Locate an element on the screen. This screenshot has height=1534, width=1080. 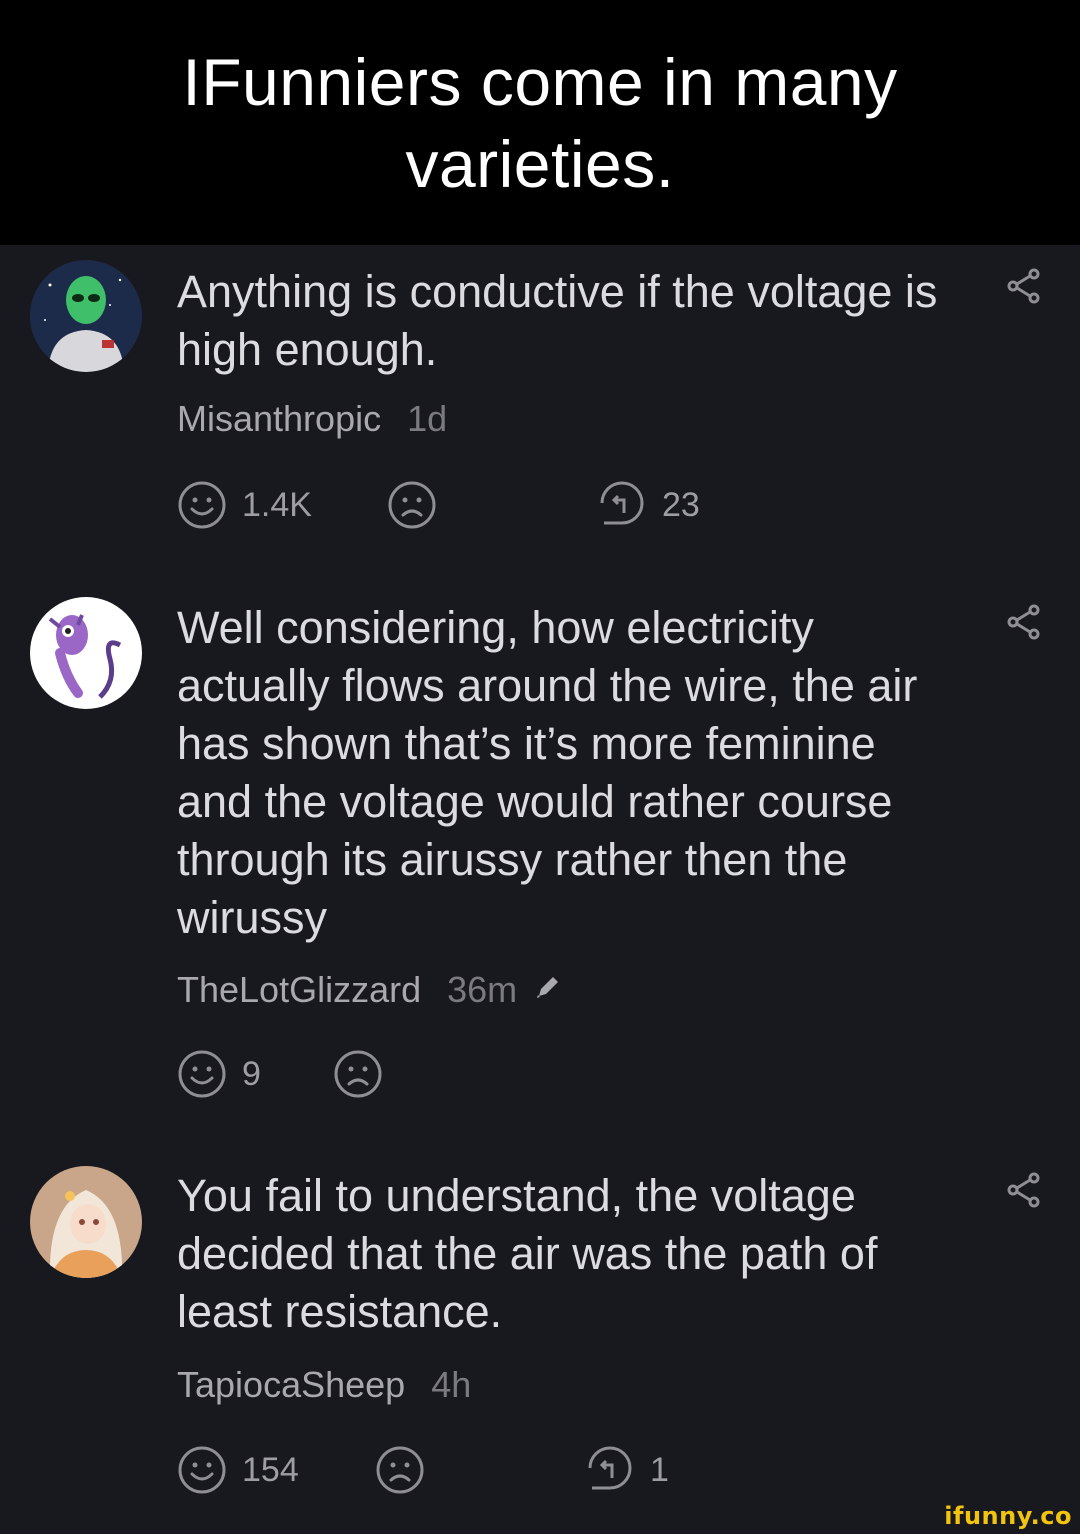
timestamp: 1d is located at coordinates (427, 418).